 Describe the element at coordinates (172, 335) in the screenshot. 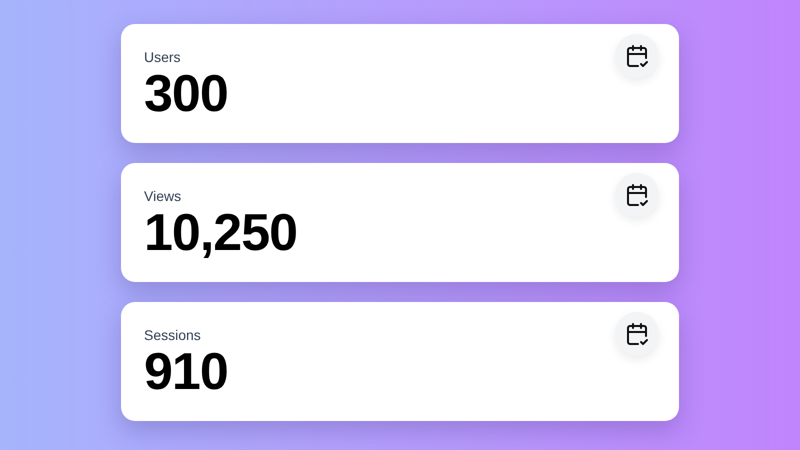

I see `stat-label: Sessions` at that location.